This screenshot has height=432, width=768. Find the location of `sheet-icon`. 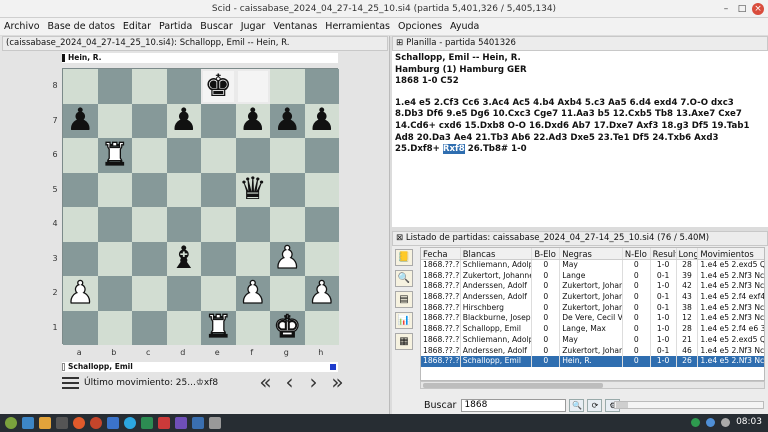

sheet-icon is located at coordinates (147, 423).